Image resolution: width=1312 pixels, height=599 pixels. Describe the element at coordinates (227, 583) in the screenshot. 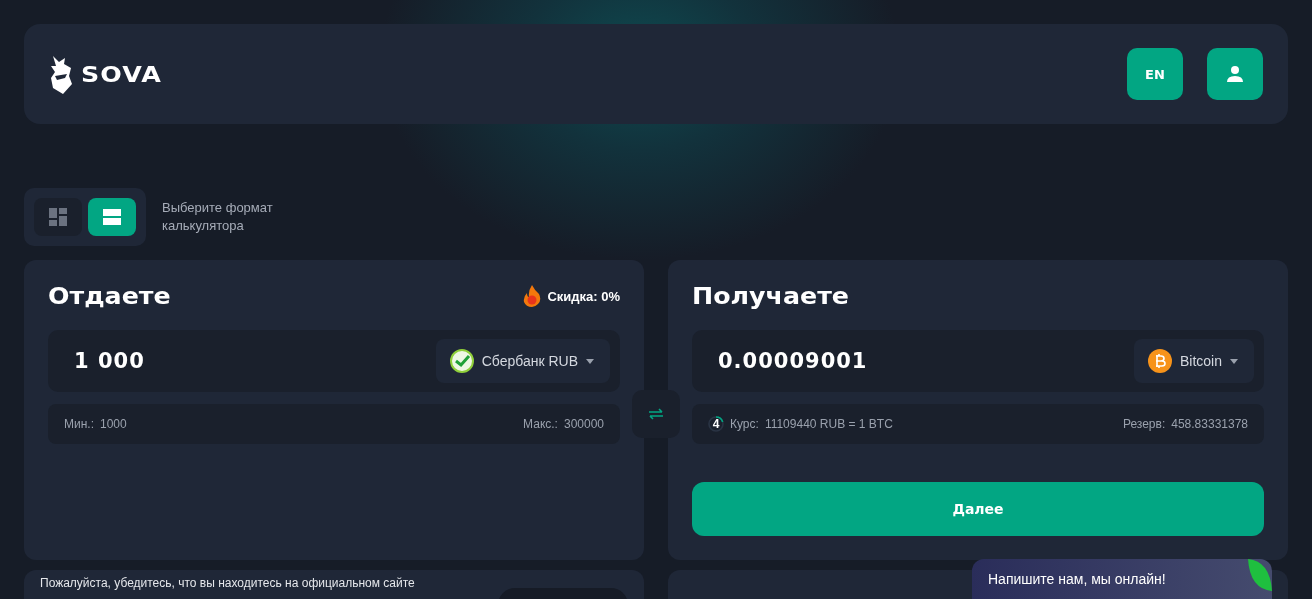

I see `notice-text: Пожалуйста, убедитесь, что вы находитесь на официальном сайте` at that location.